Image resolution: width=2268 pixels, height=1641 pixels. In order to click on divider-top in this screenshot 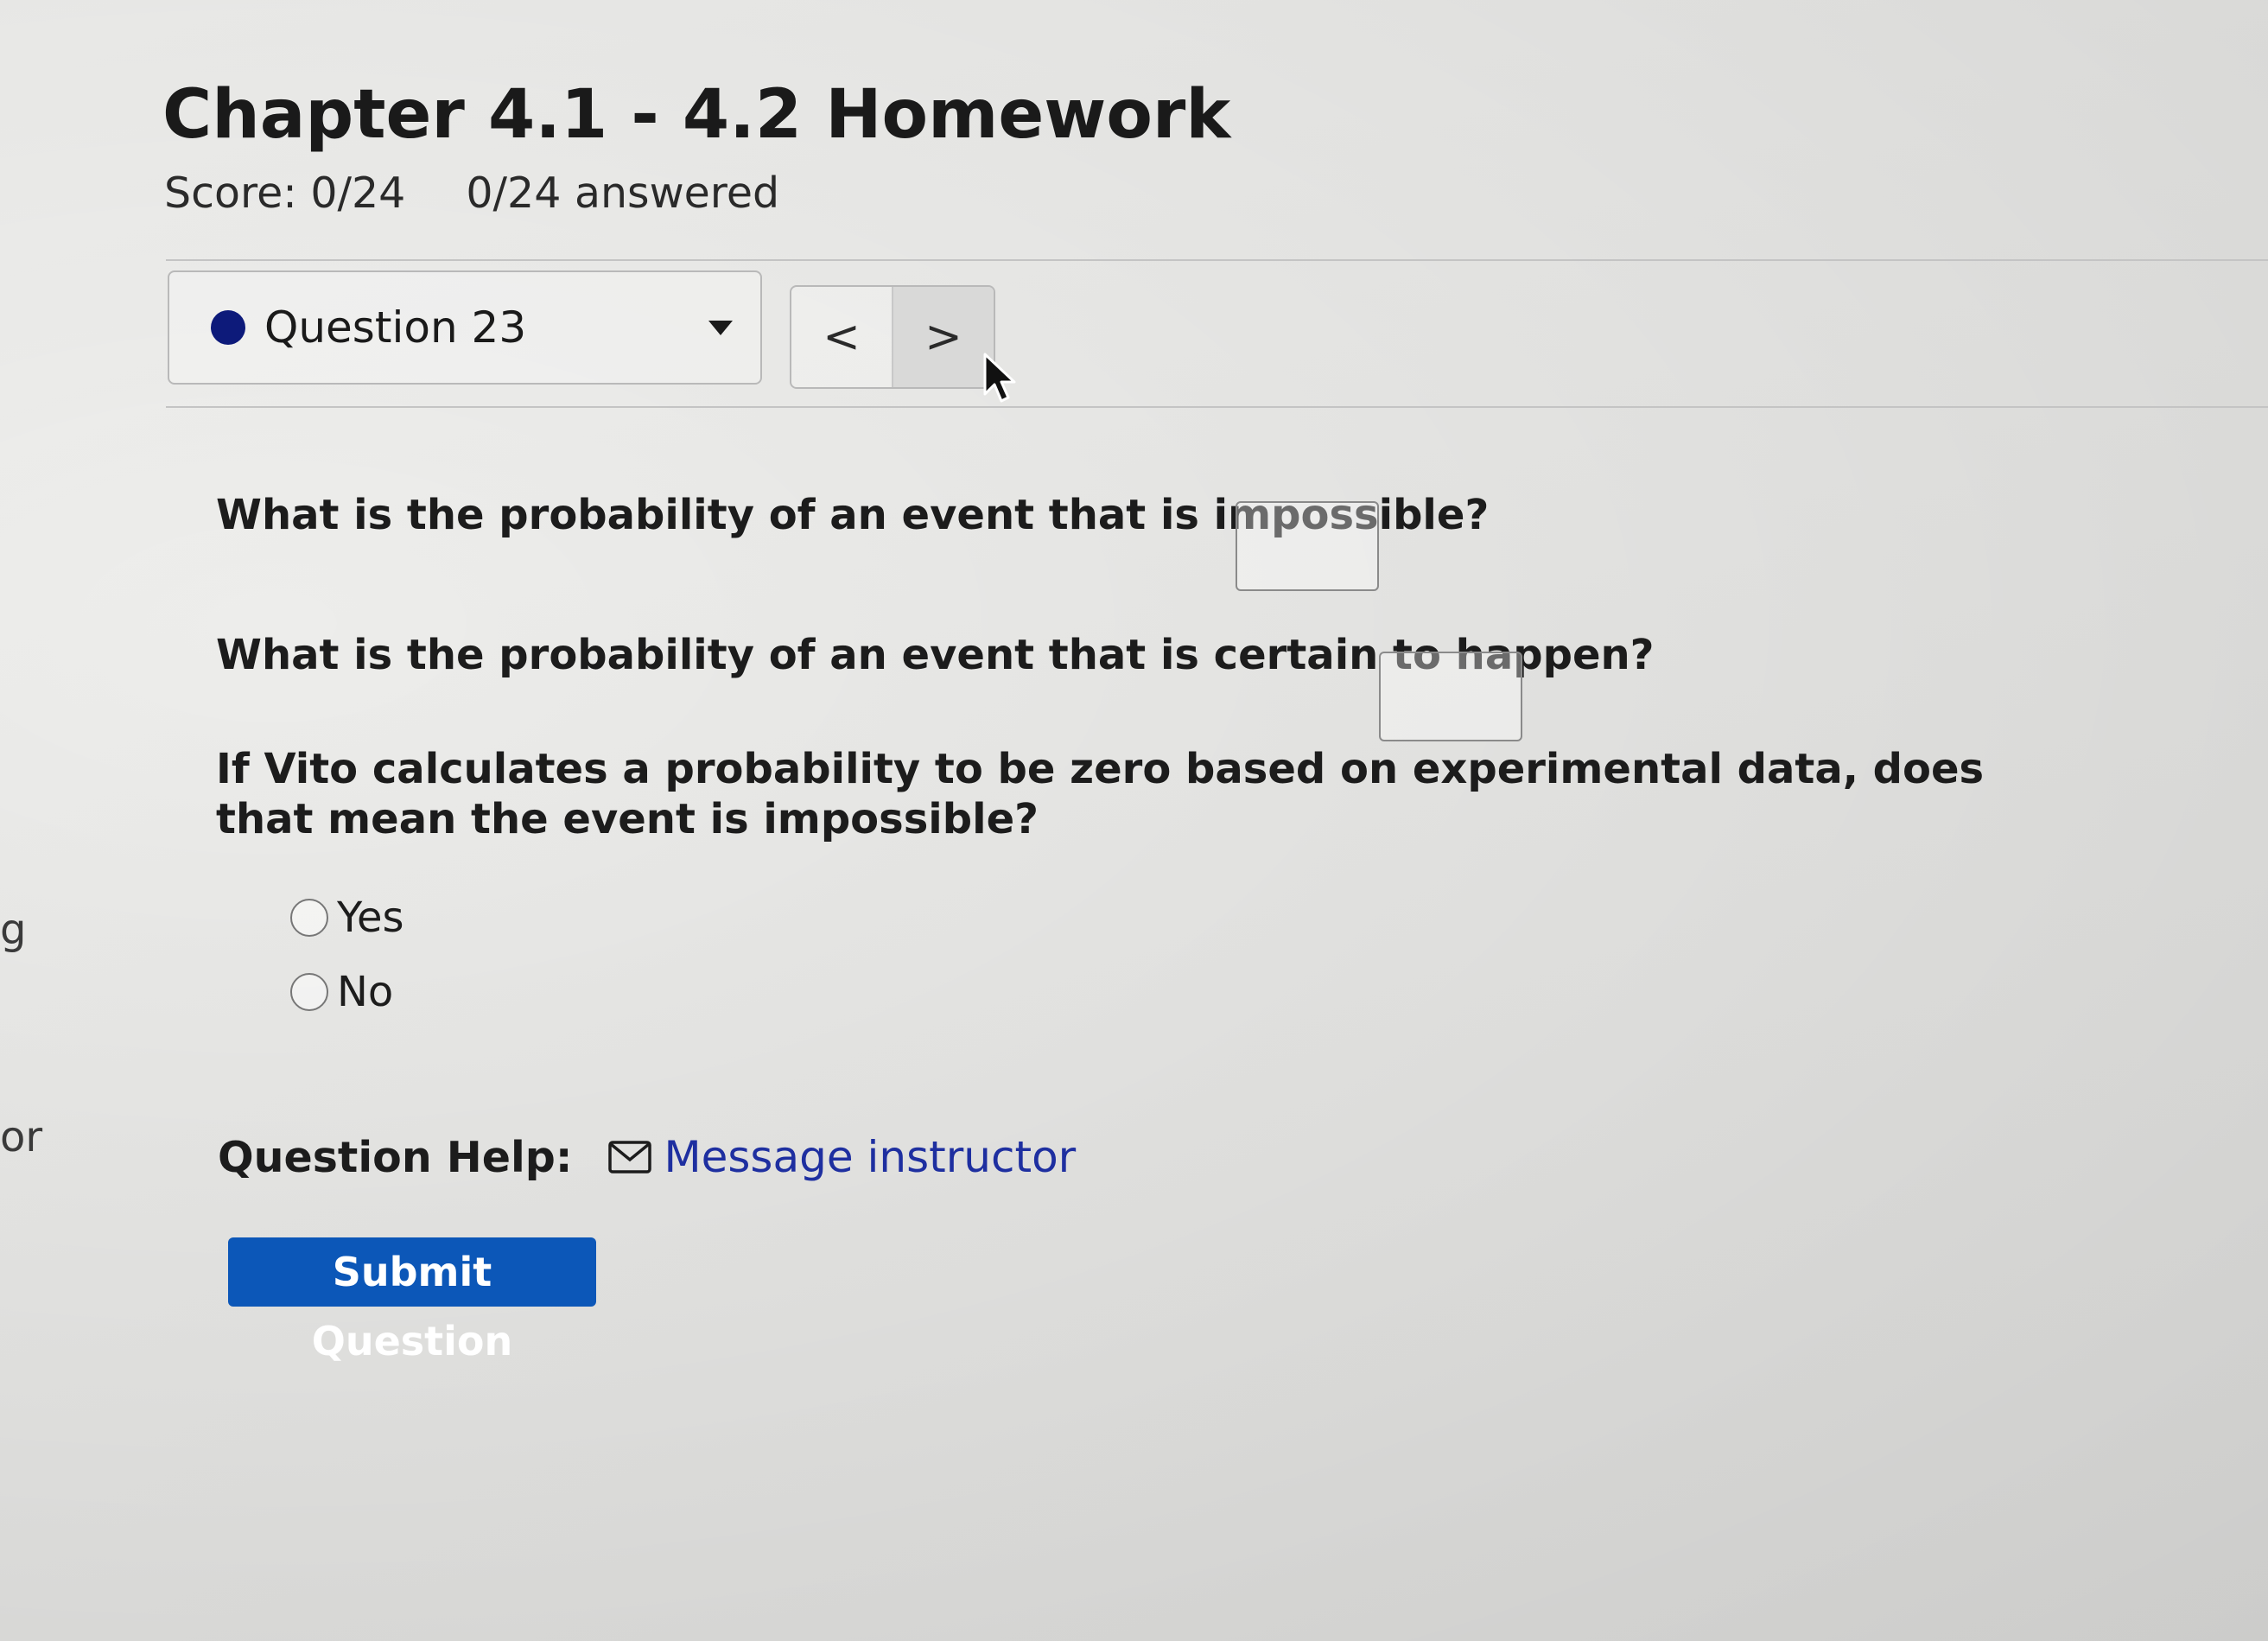, I will do `click(1217, 260)`.